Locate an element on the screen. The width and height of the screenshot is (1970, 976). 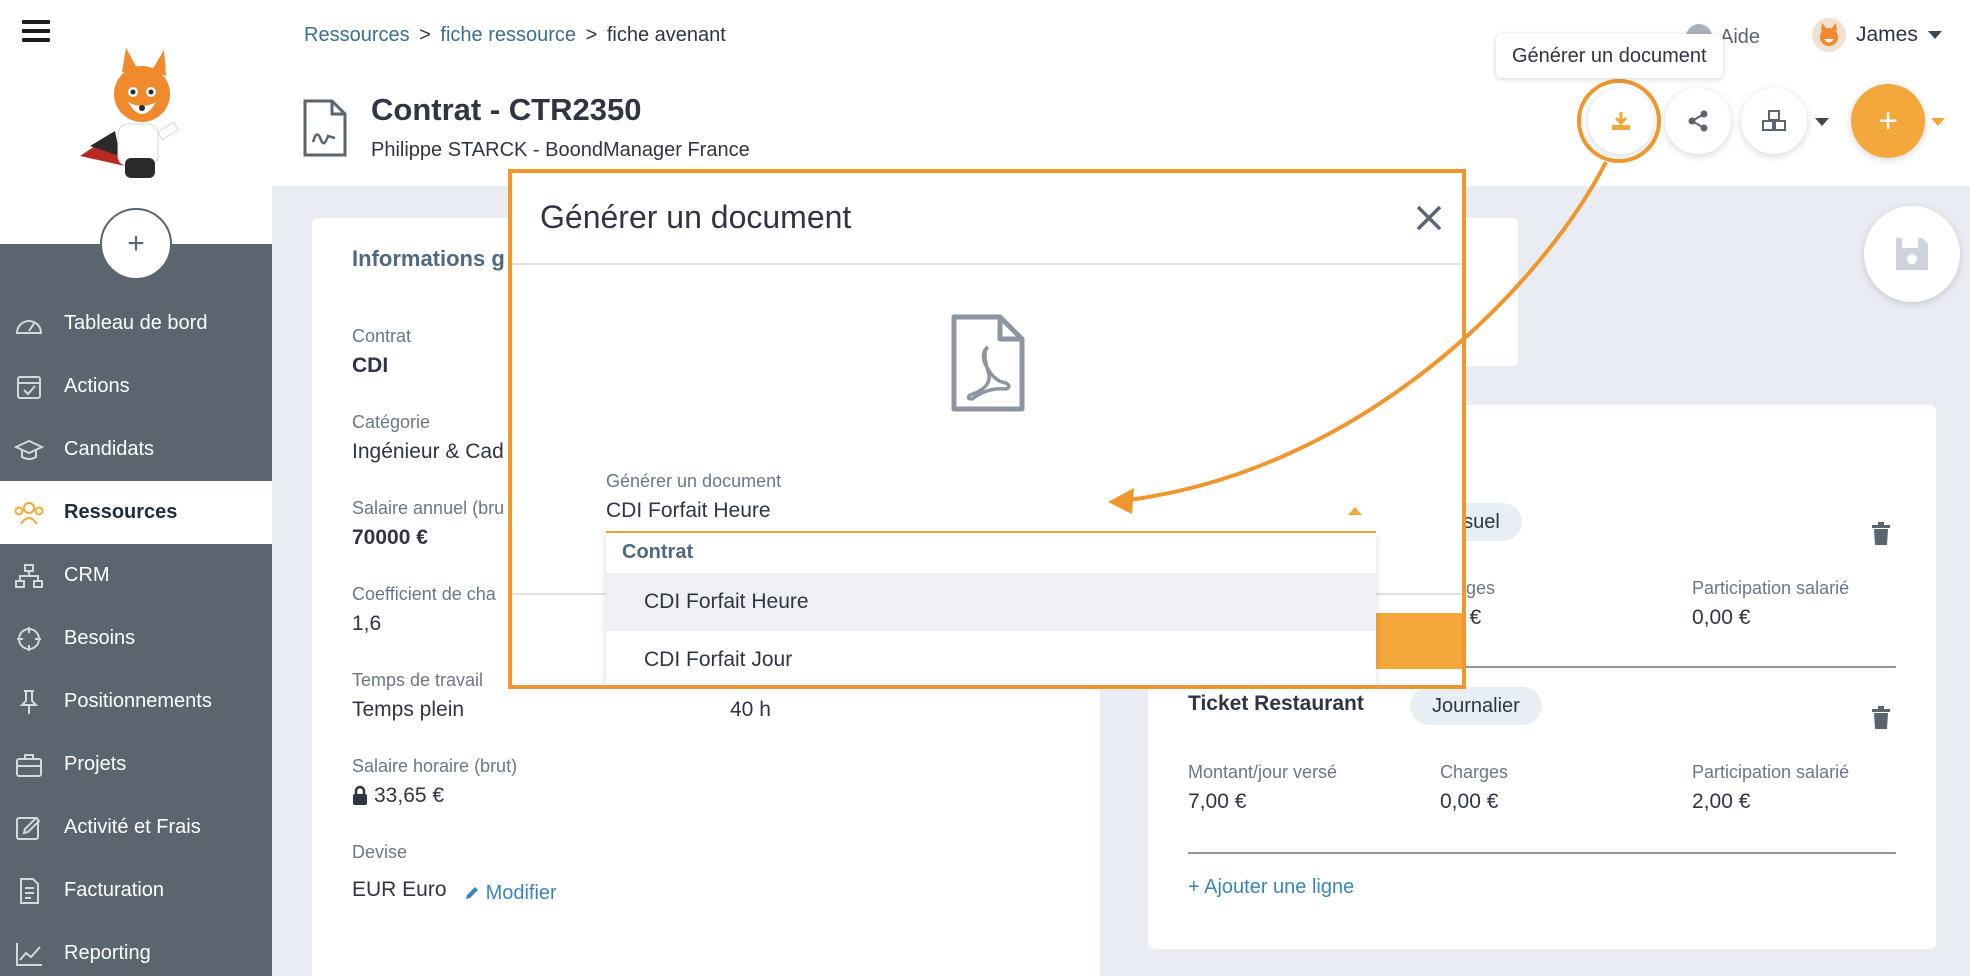
montant-label: Montant/jour versé is located at coordinates (1263, 772).